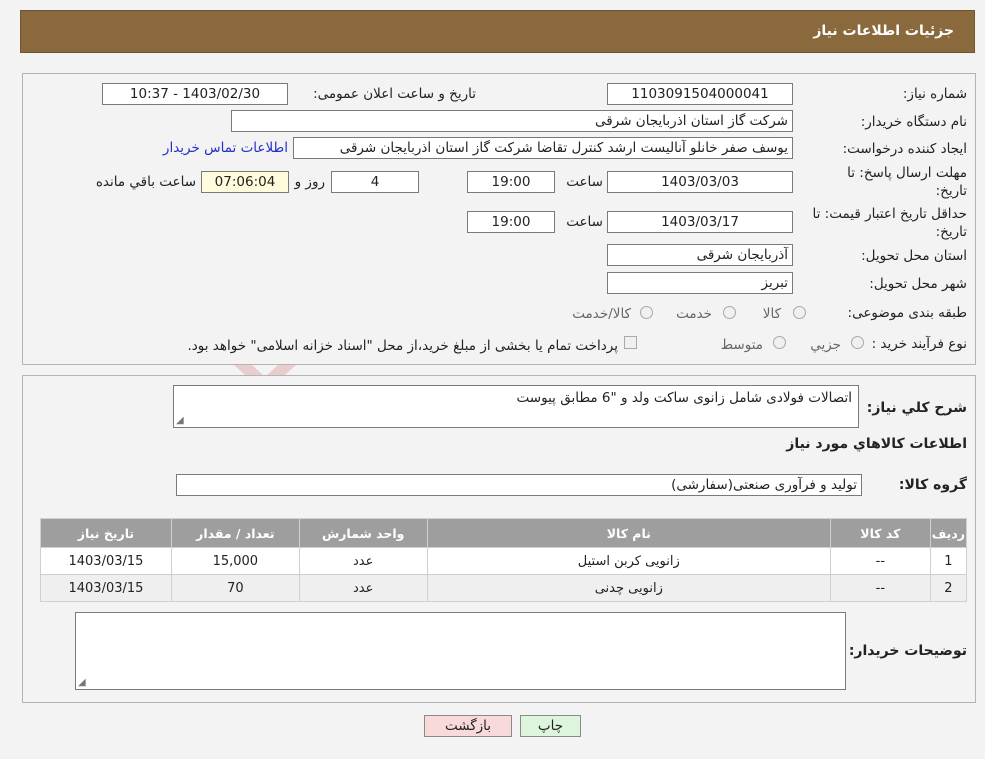  What do you see at coordinates (741, 345) in the screenshot?
I see `process-medium-label: متوسط` at bounding box center [741, 345].